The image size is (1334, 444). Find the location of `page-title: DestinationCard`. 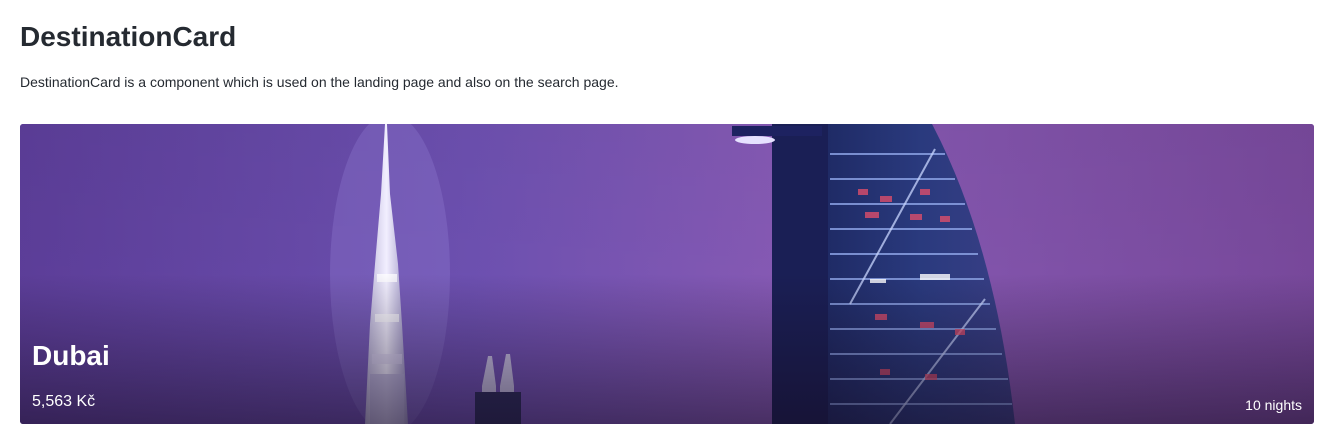

page-title: DestinationCard is located at coordinates (128, 36).